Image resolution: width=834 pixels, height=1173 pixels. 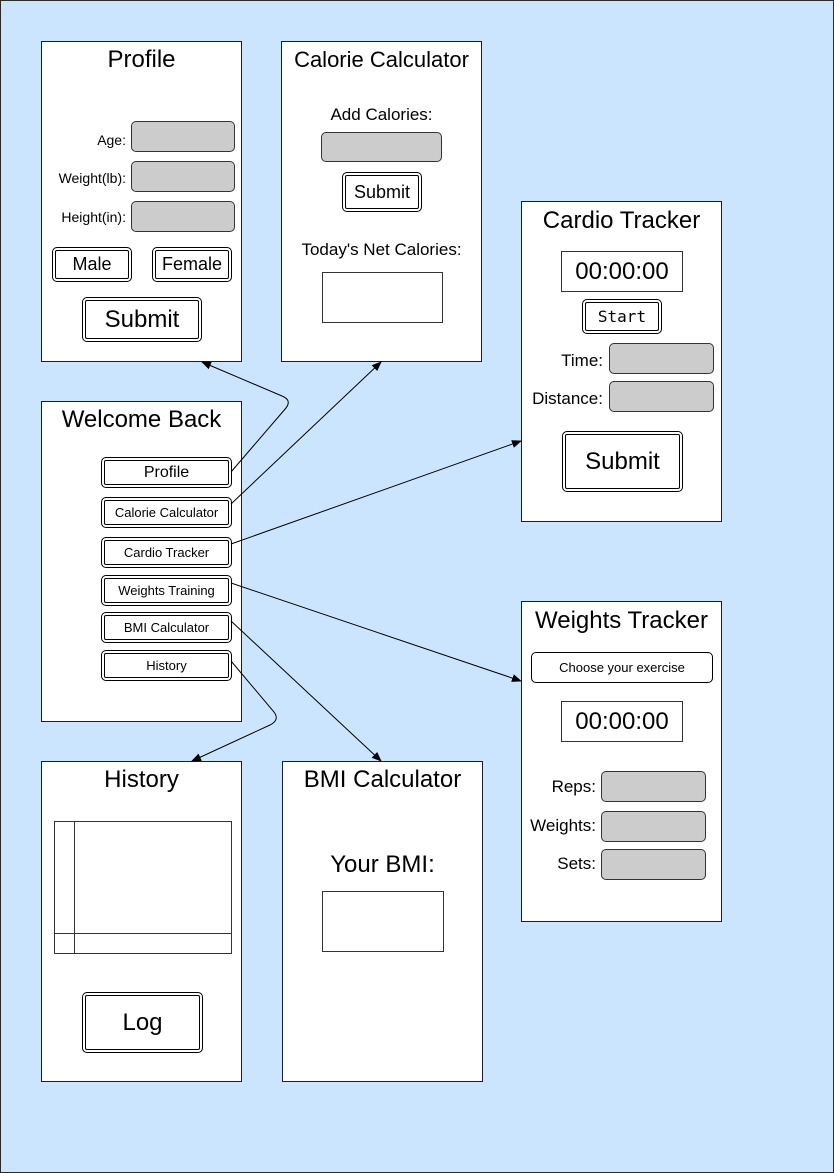 I want to click on height-input, so click(x=183, y=216).